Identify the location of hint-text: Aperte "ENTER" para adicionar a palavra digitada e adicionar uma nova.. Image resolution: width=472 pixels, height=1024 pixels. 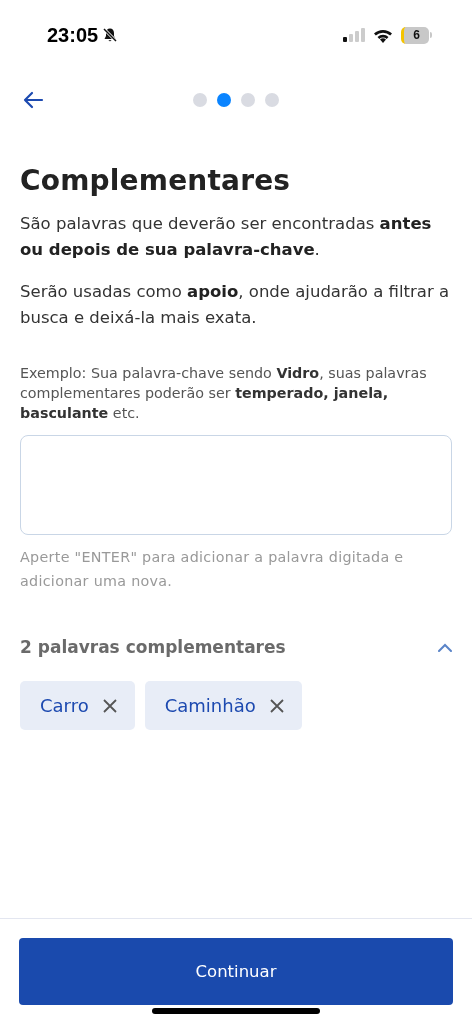
(212, 569).